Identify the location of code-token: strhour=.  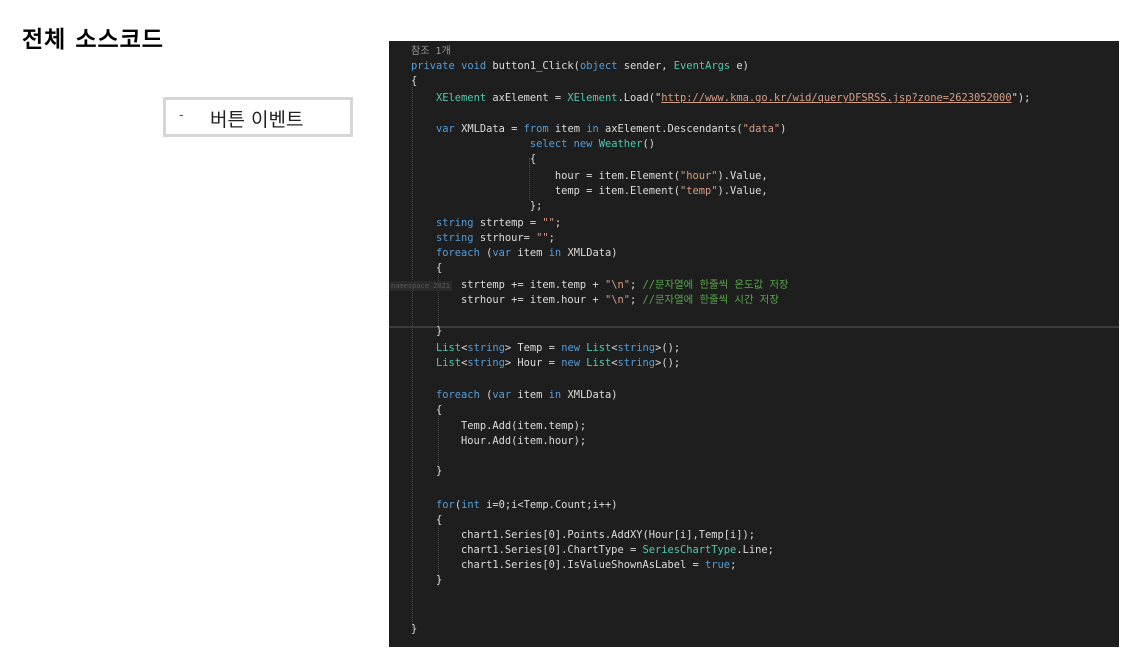
(505, 238).